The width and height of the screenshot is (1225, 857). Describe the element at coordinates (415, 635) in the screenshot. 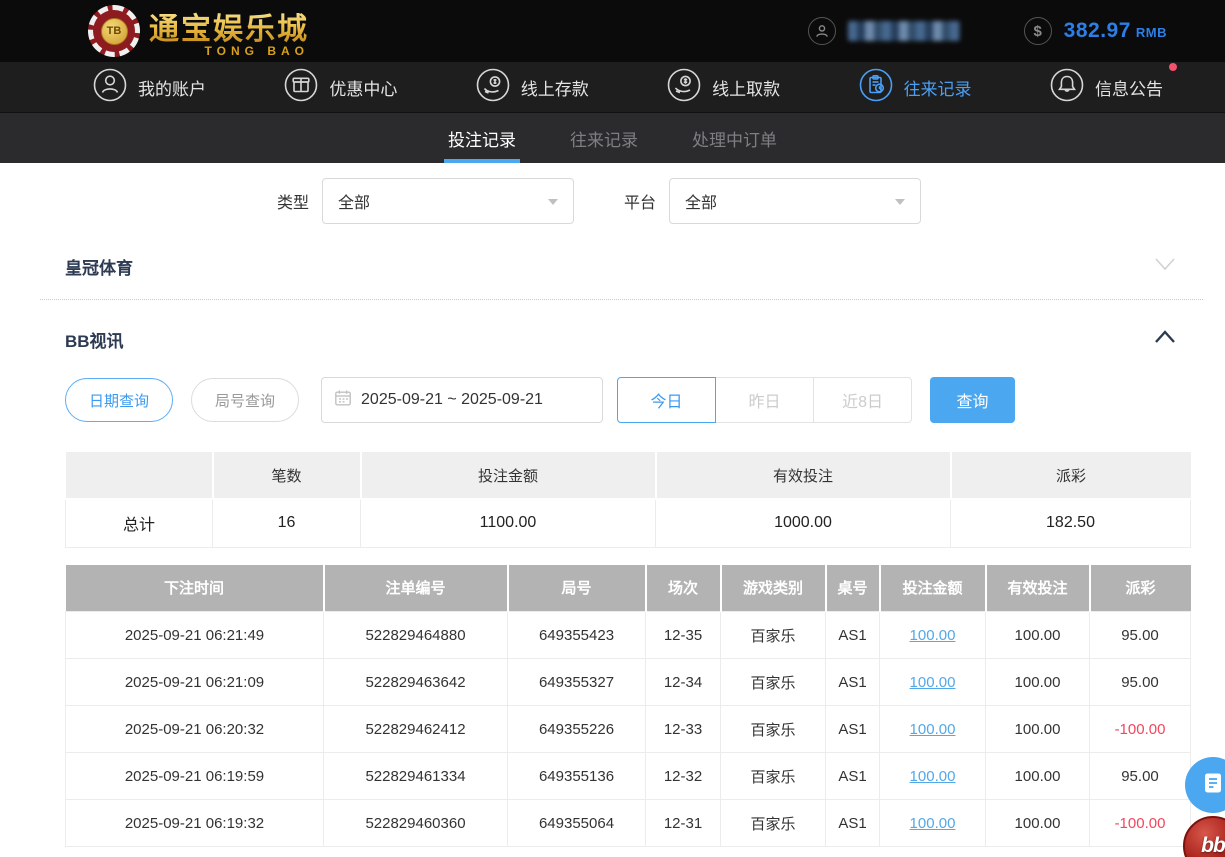

I see `cell-order-id: 522829464880` at that location.